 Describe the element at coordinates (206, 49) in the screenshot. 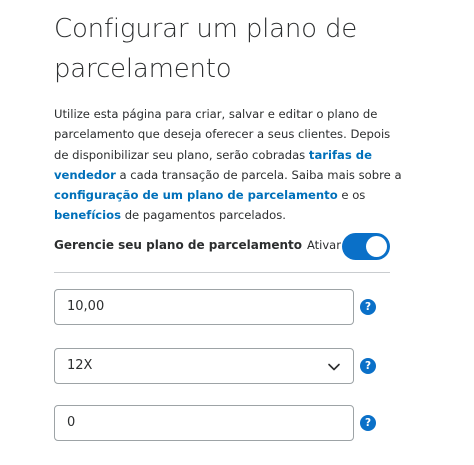

I see `page-title: Configurar um plano de parcelamento` at that location.